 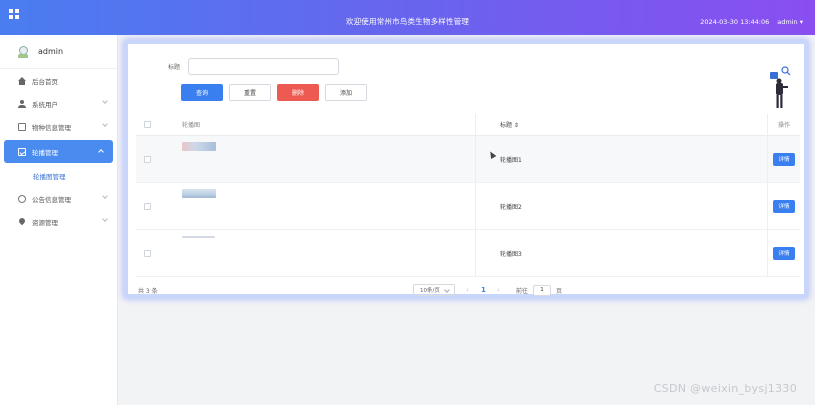 I want to click on table-row: 轮播图2 详情, so click(x=468, y=206).